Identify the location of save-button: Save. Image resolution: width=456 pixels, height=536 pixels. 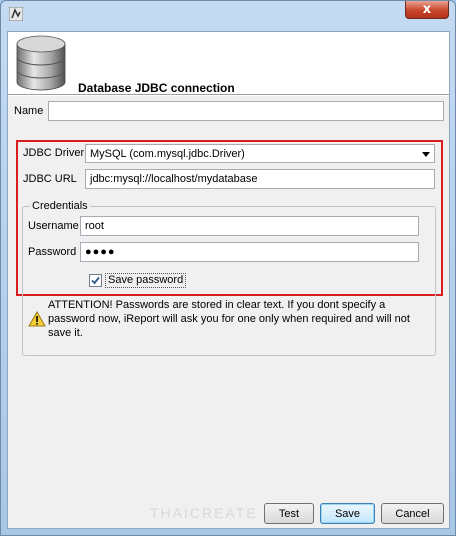
(347, 513).